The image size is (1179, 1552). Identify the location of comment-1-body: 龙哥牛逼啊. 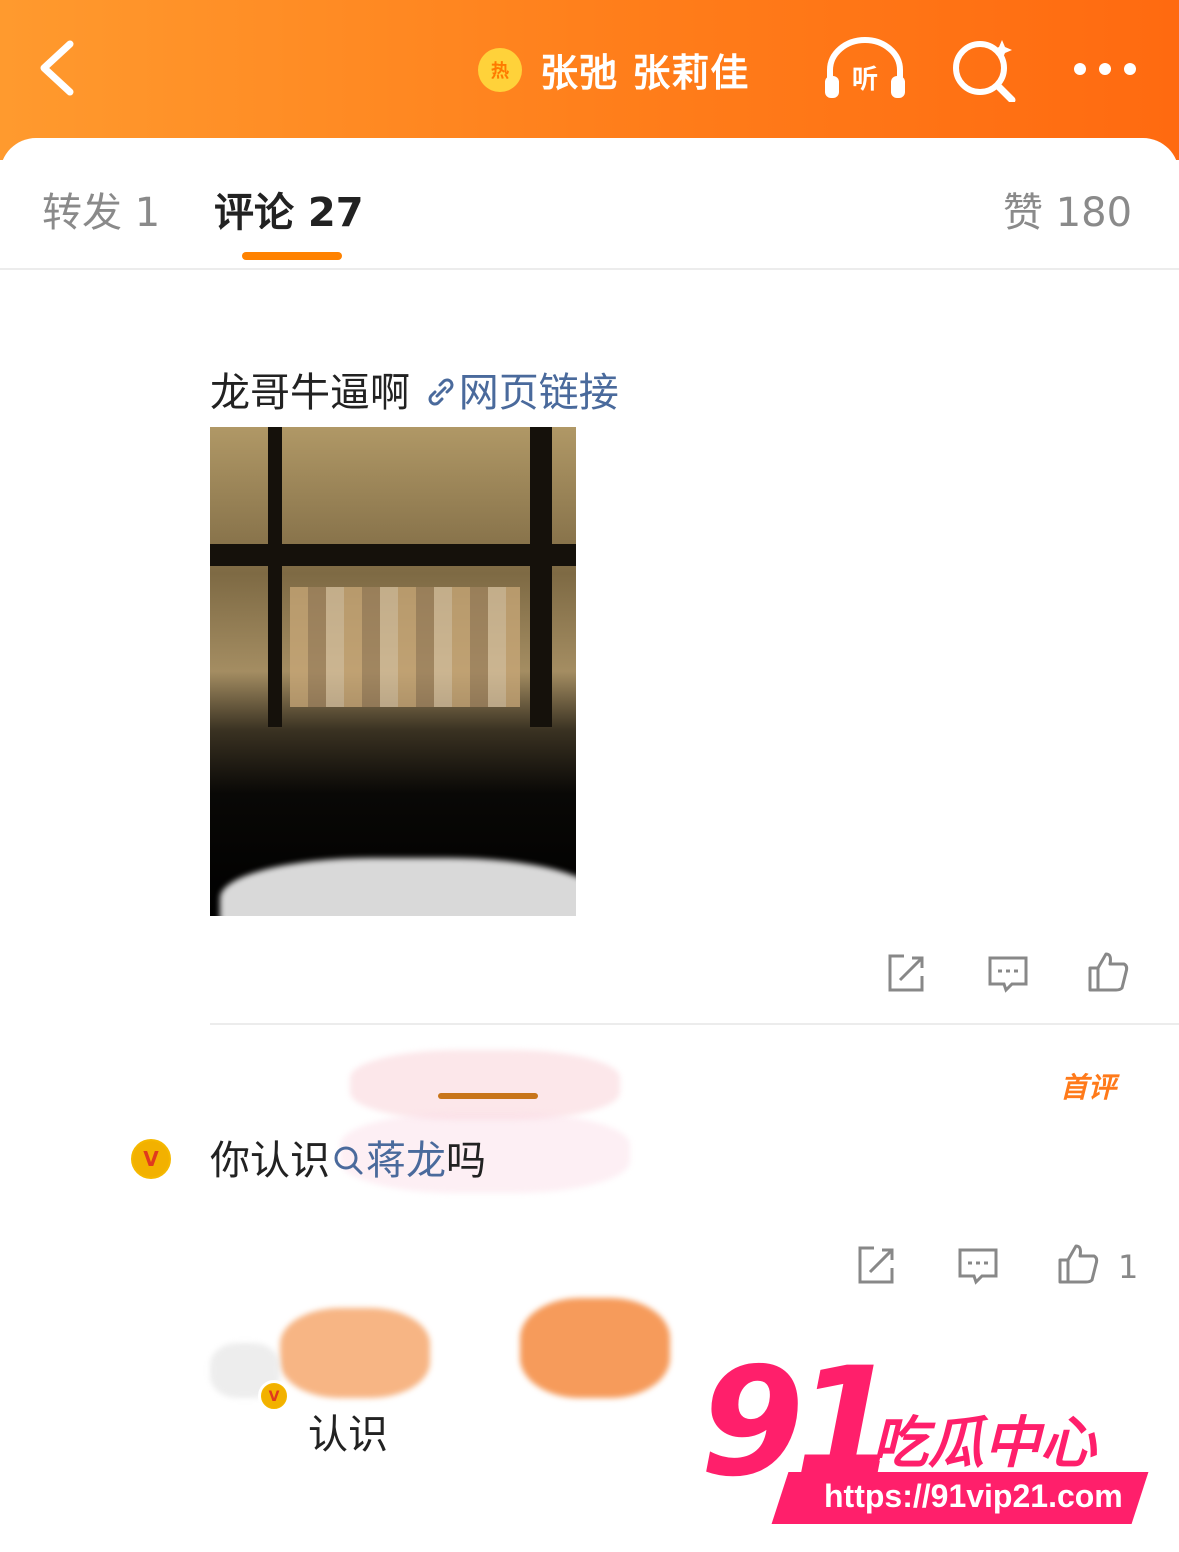
(310, 393).